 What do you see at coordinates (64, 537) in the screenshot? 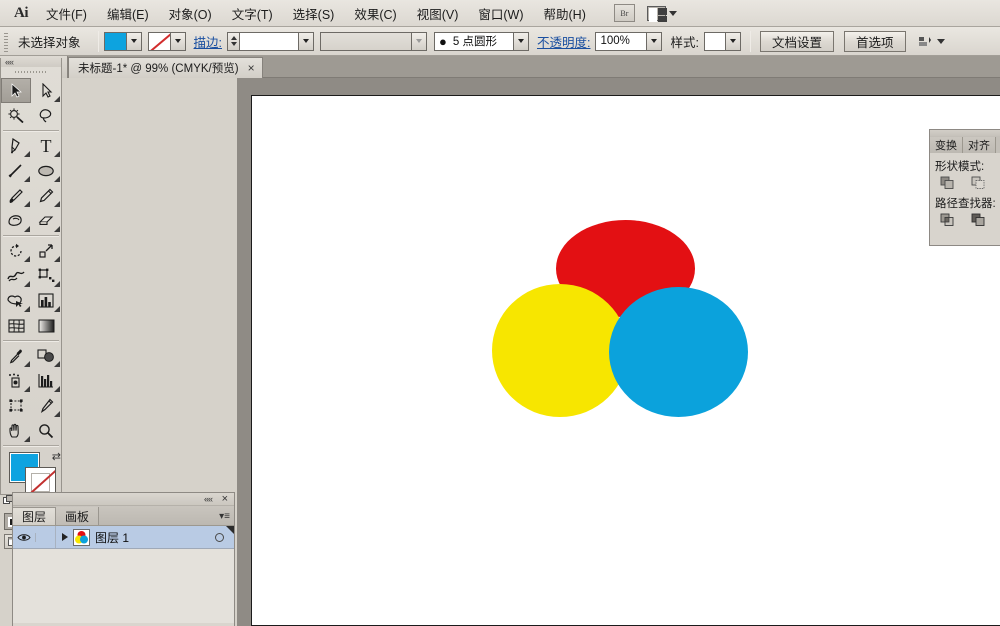
I see `layer-expand-toggle` at bounding box center [64, 537].